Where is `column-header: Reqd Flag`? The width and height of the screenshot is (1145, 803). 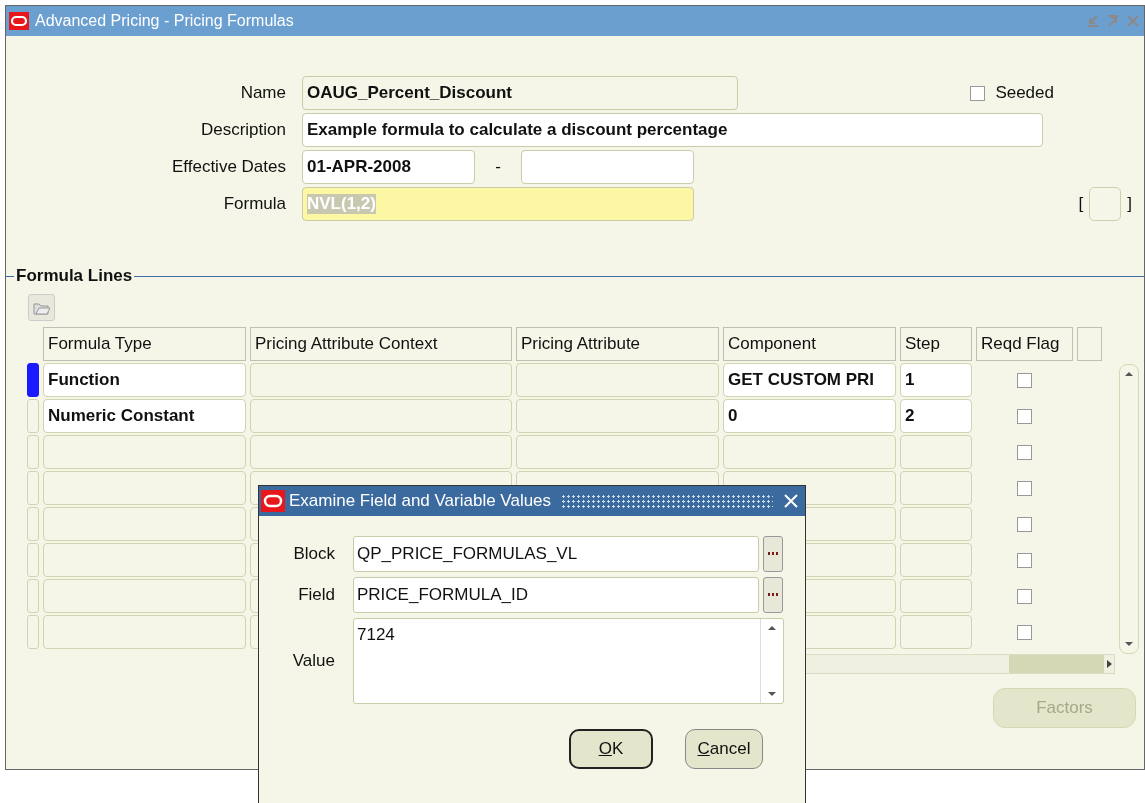 column-header: Reqd Flag is located at coordinates (1024, 344).